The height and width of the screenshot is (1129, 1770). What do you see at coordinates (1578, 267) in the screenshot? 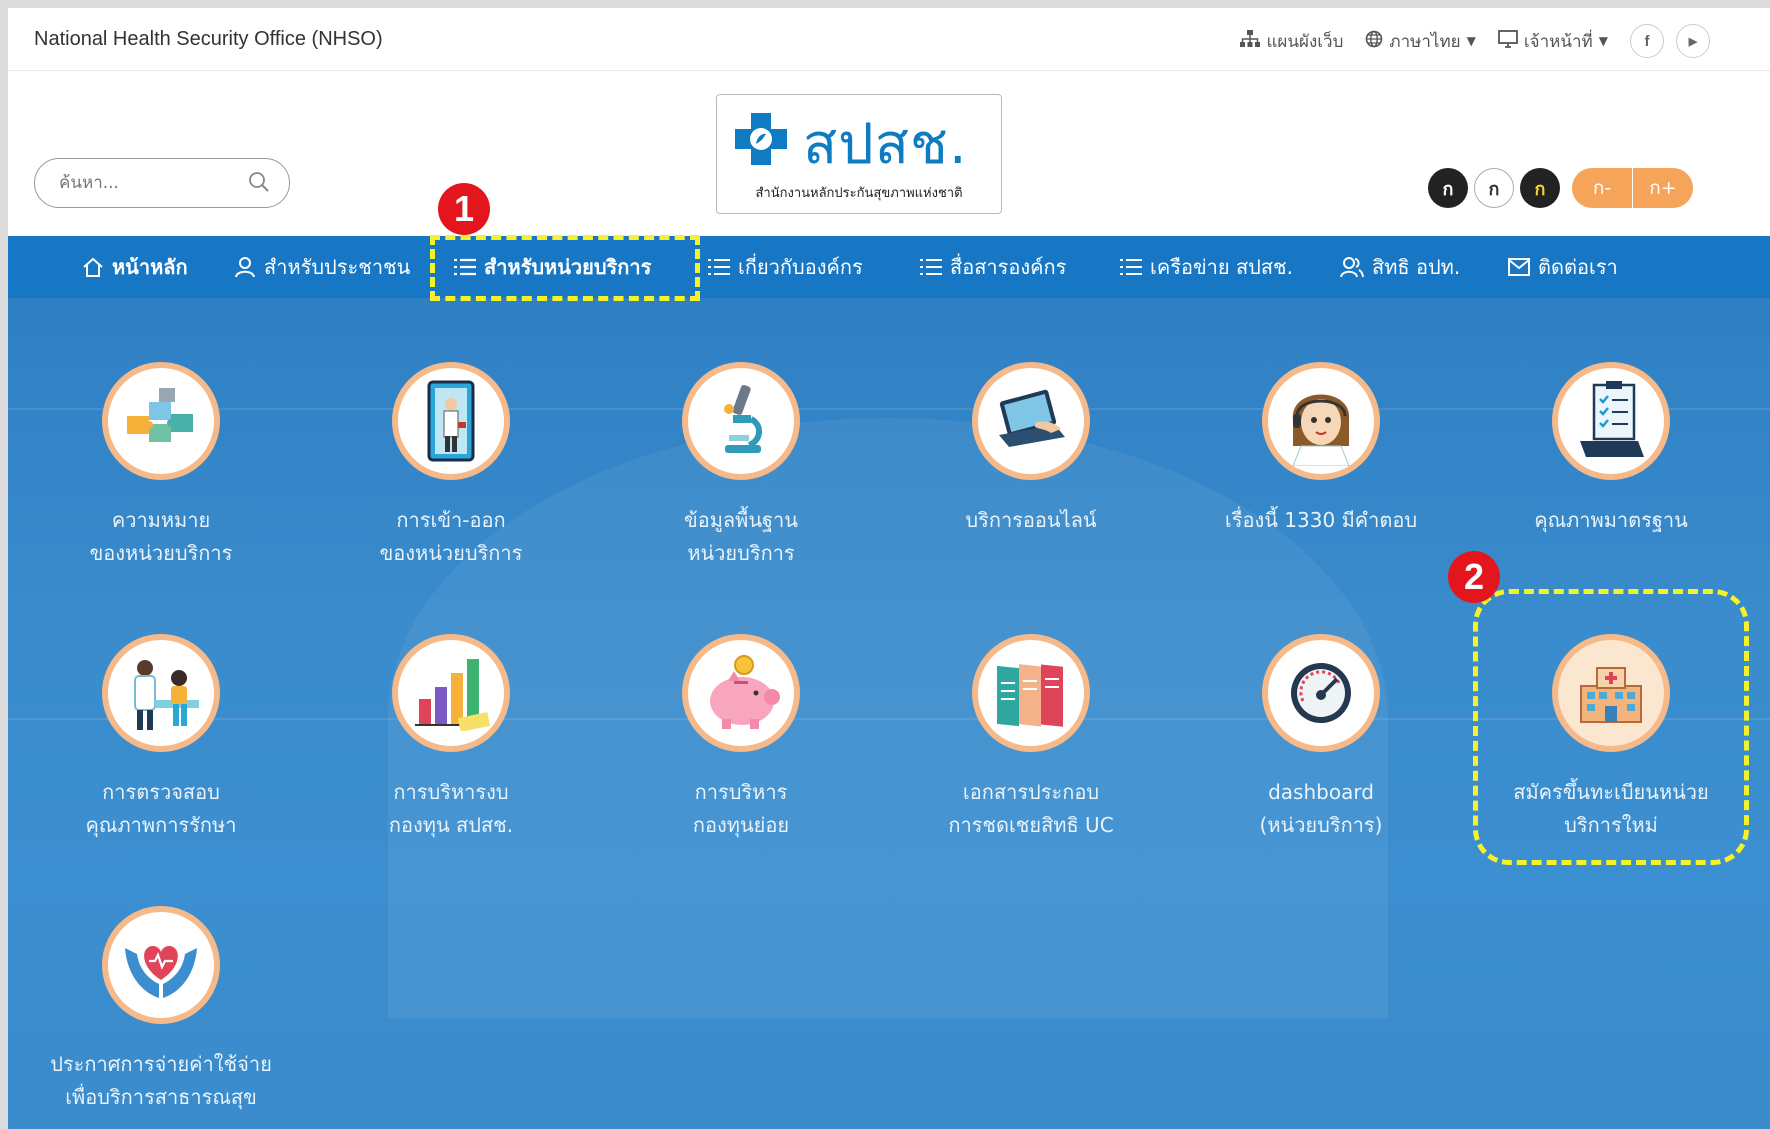
I see `nav-contact-label: ติดต่อเรา` at bounding box center [1578, 267].